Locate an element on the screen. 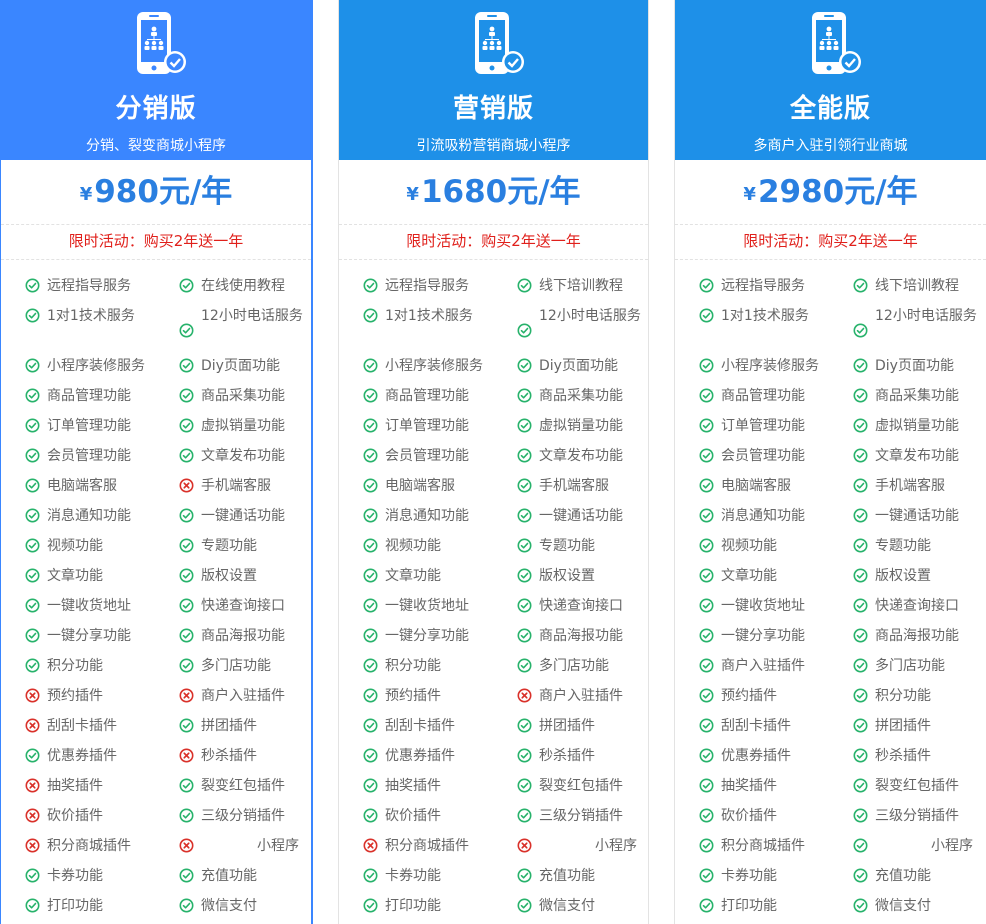 Image resolution: width=986 pixels, height=924 pixels. feature-row: 优惠券插件 秒杀插件 is located at coordinates (493, 761).